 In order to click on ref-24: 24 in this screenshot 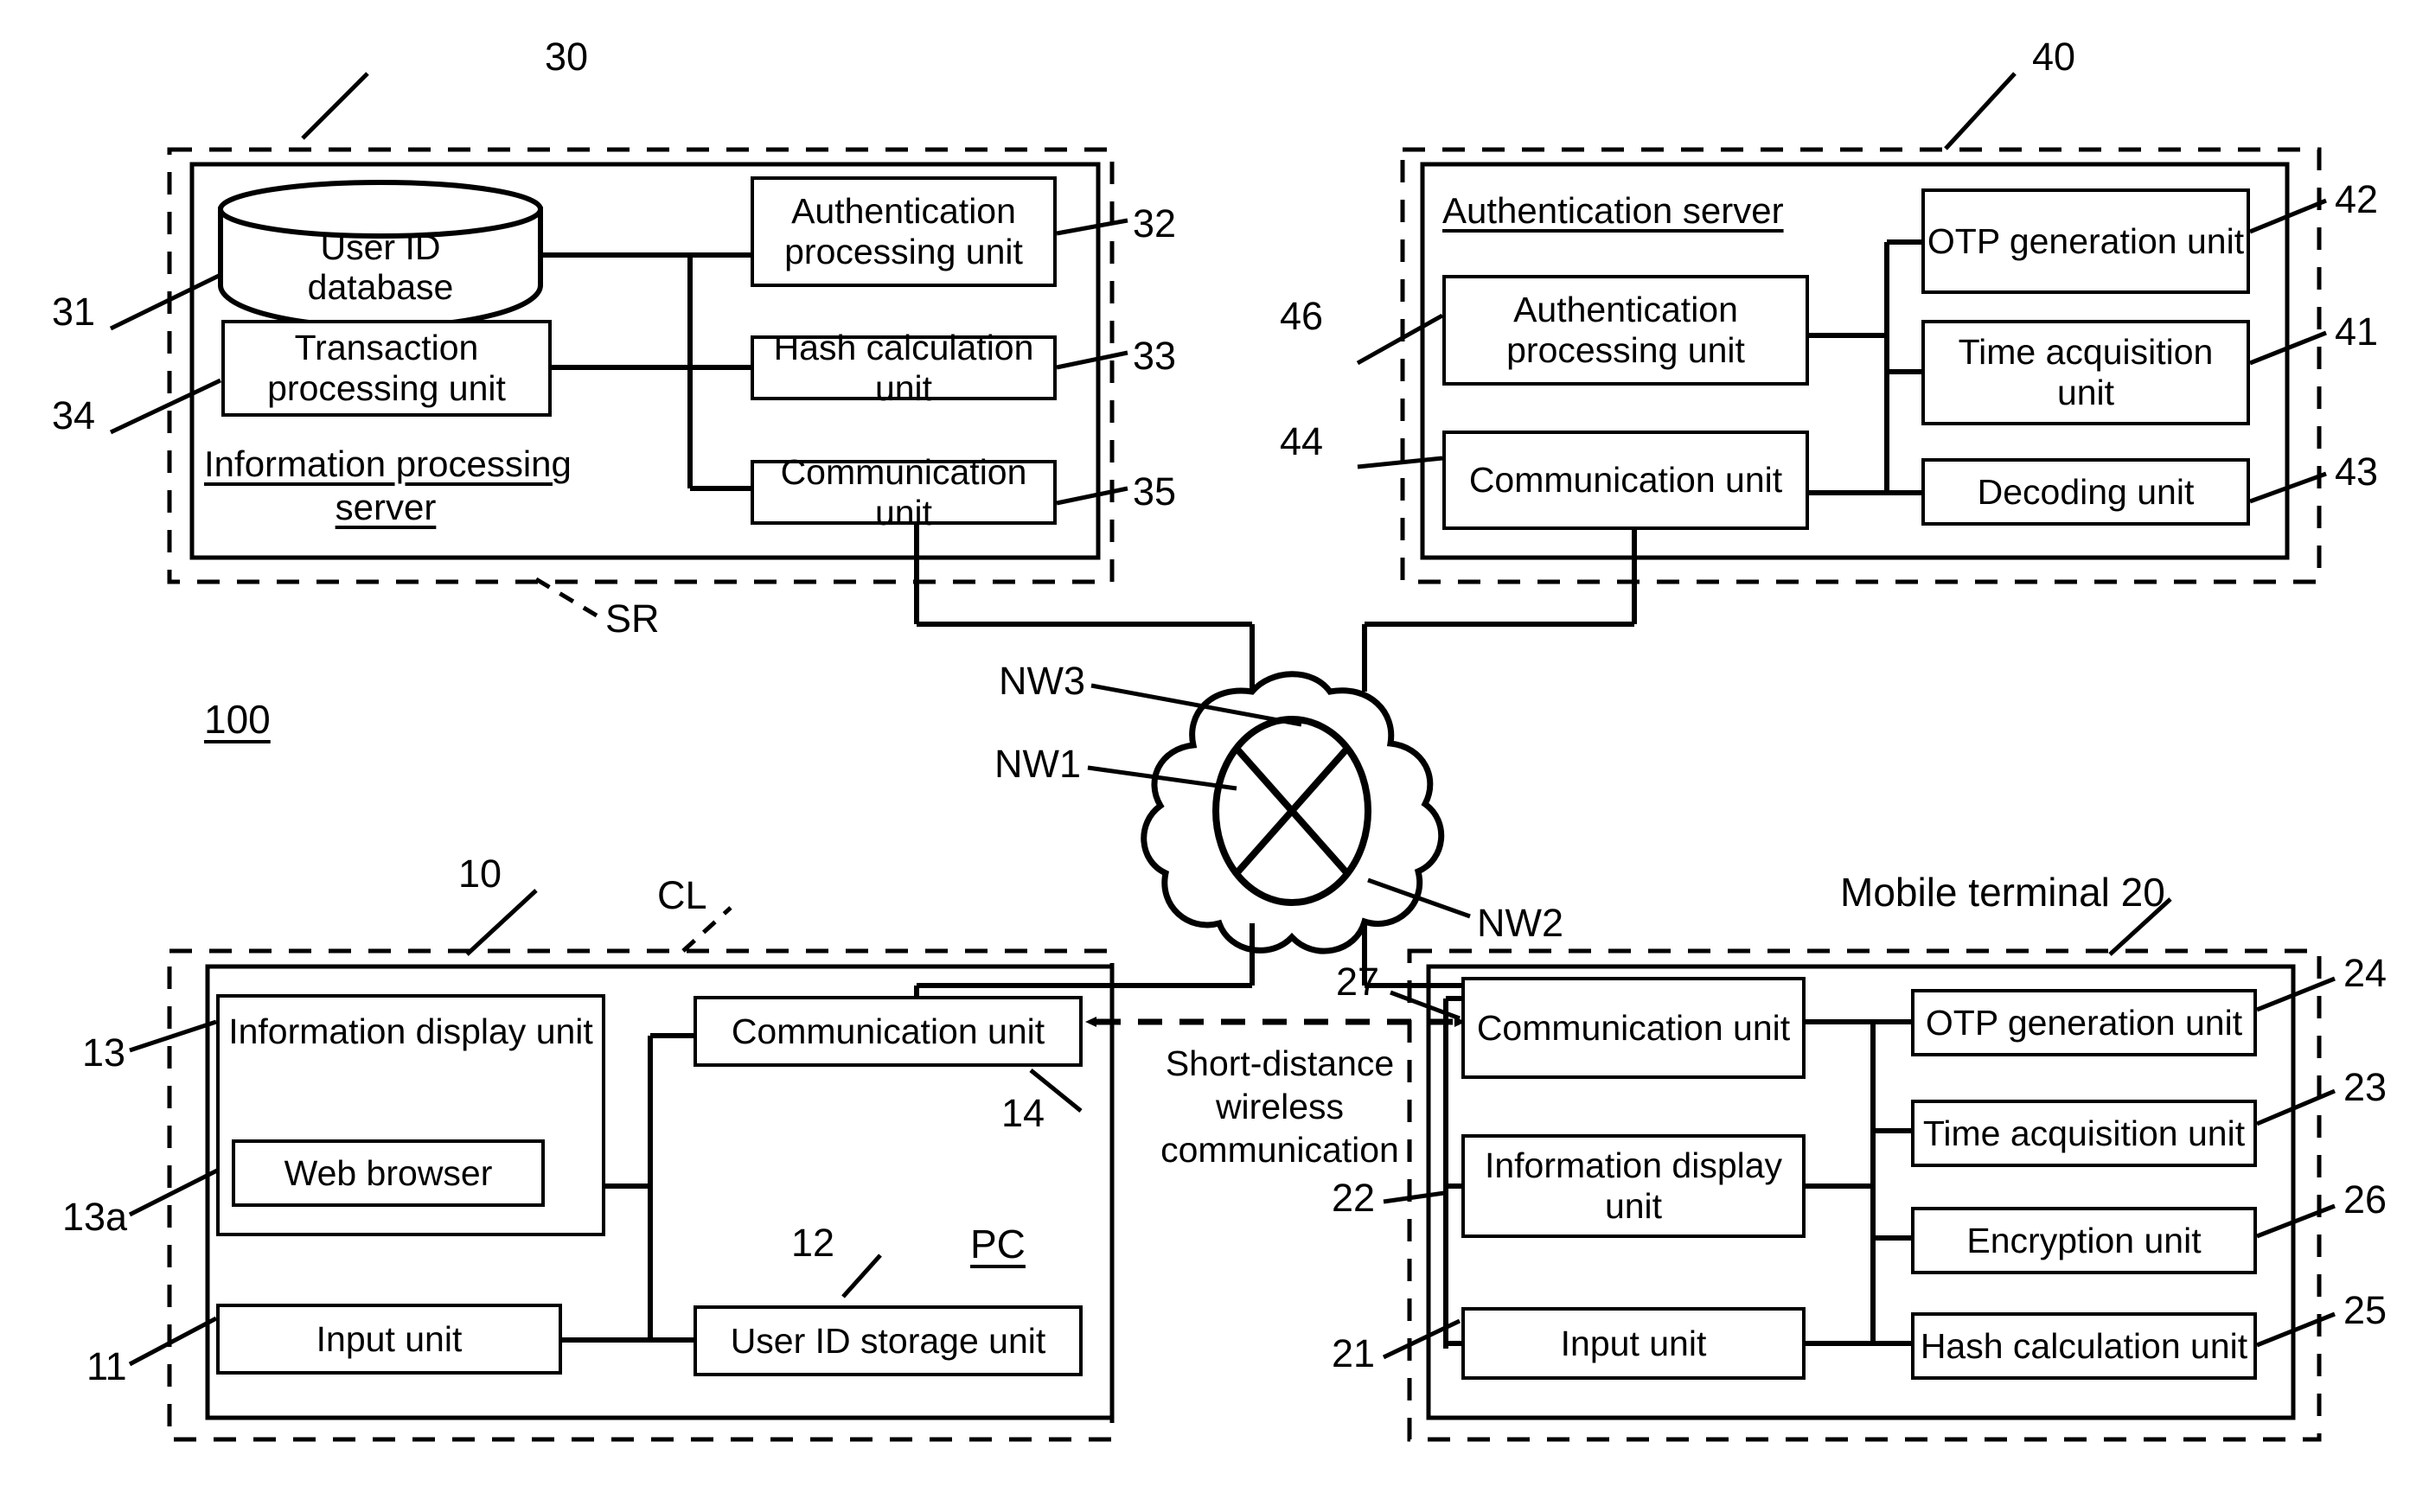, I will do `click(2365, 973)`.